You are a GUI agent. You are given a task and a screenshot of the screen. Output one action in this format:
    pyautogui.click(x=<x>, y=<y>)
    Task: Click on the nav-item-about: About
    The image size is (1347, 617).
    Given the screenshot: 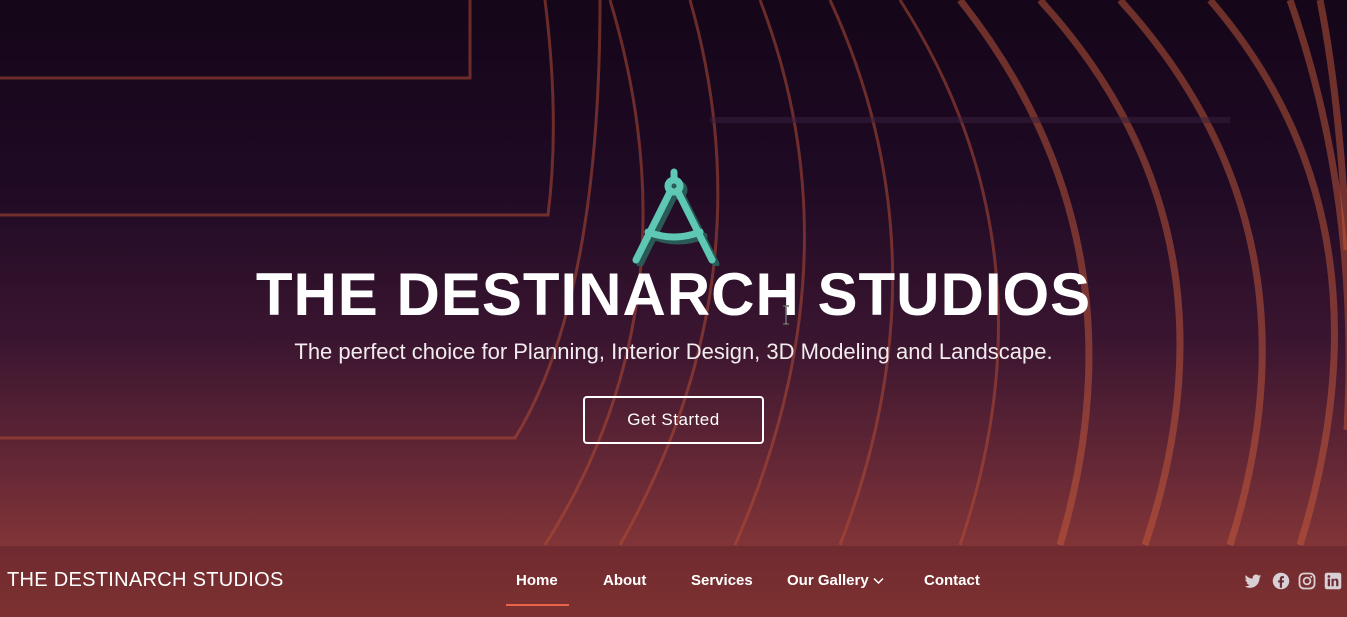 What is the action you would take?
    pyautogui.click(x=624, y=580)
    